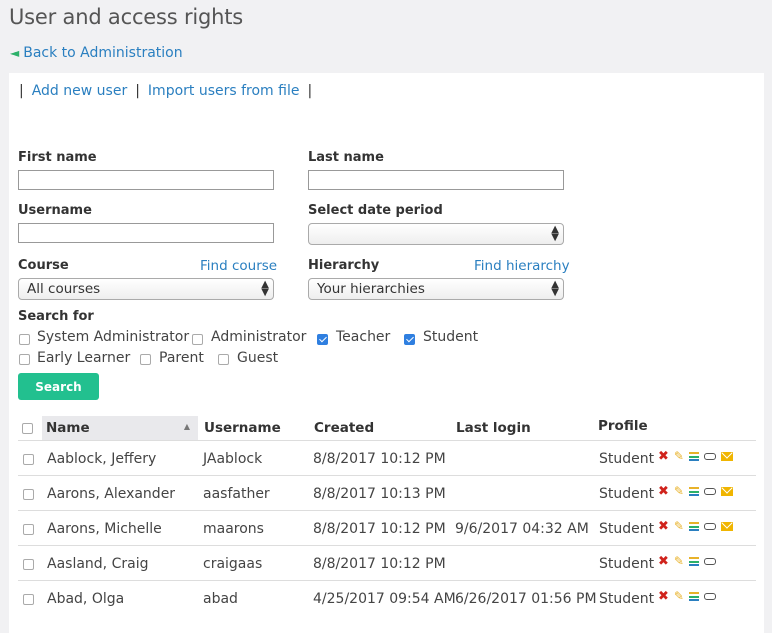  What do you see at coordinates (181, 358) in the screenshot?
I see `role-label-parent: Parent` at bounding box center [181, 358].